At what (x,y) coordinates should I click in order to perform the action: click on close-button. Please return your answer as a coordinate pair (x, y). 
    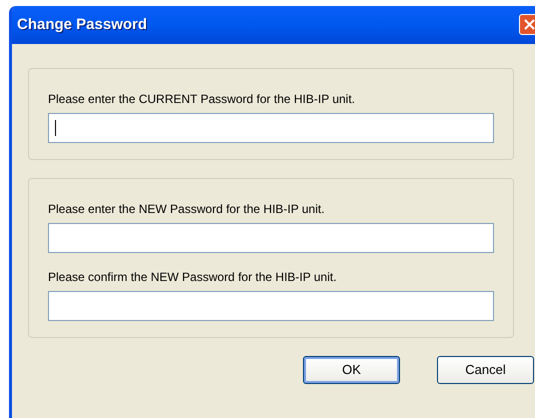
    Looking at the image, I should click on (527, 24).